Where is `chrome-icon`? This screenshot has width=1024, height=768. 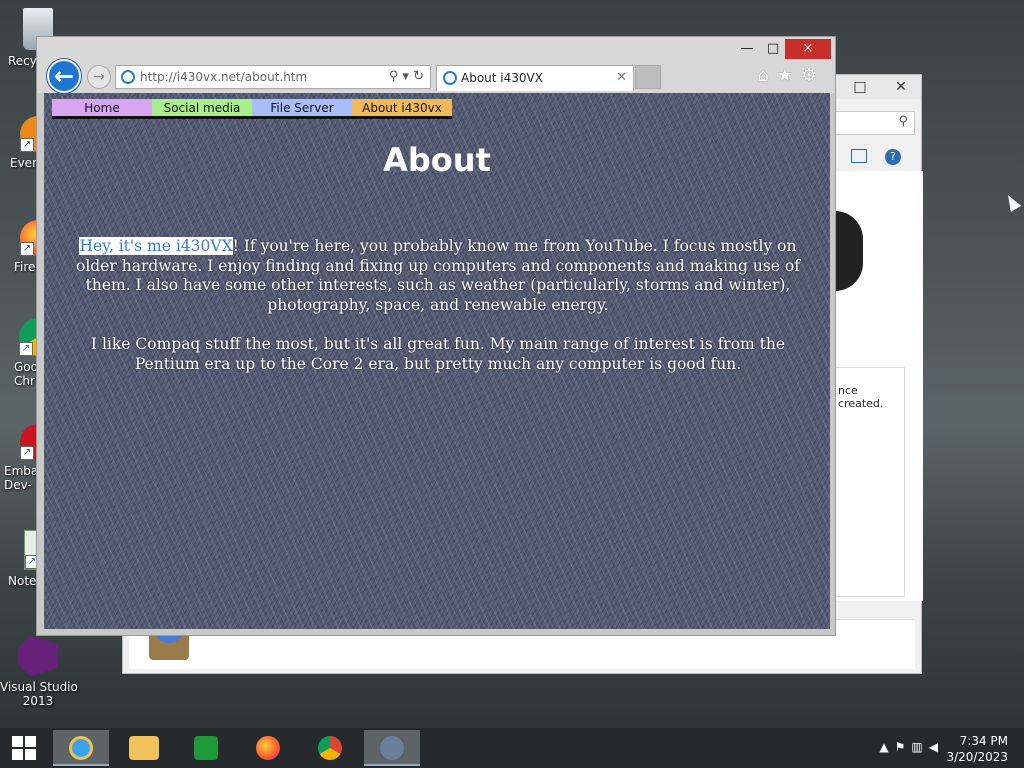 chrome-icon is located at coordinates (330, 748).